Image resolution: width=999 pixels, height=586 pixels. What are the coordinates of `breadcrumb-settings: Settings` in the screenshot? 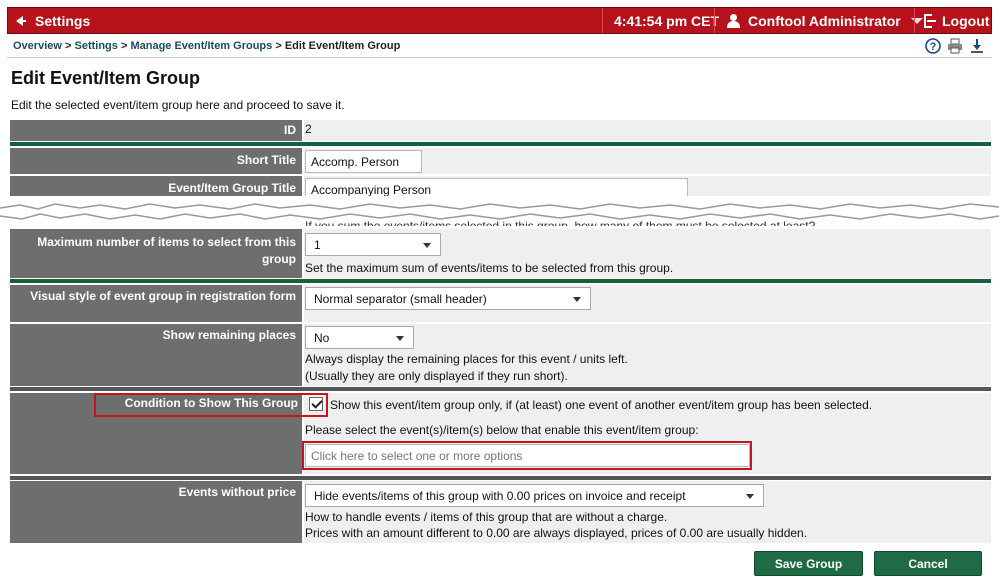 It's located at (95, 46).